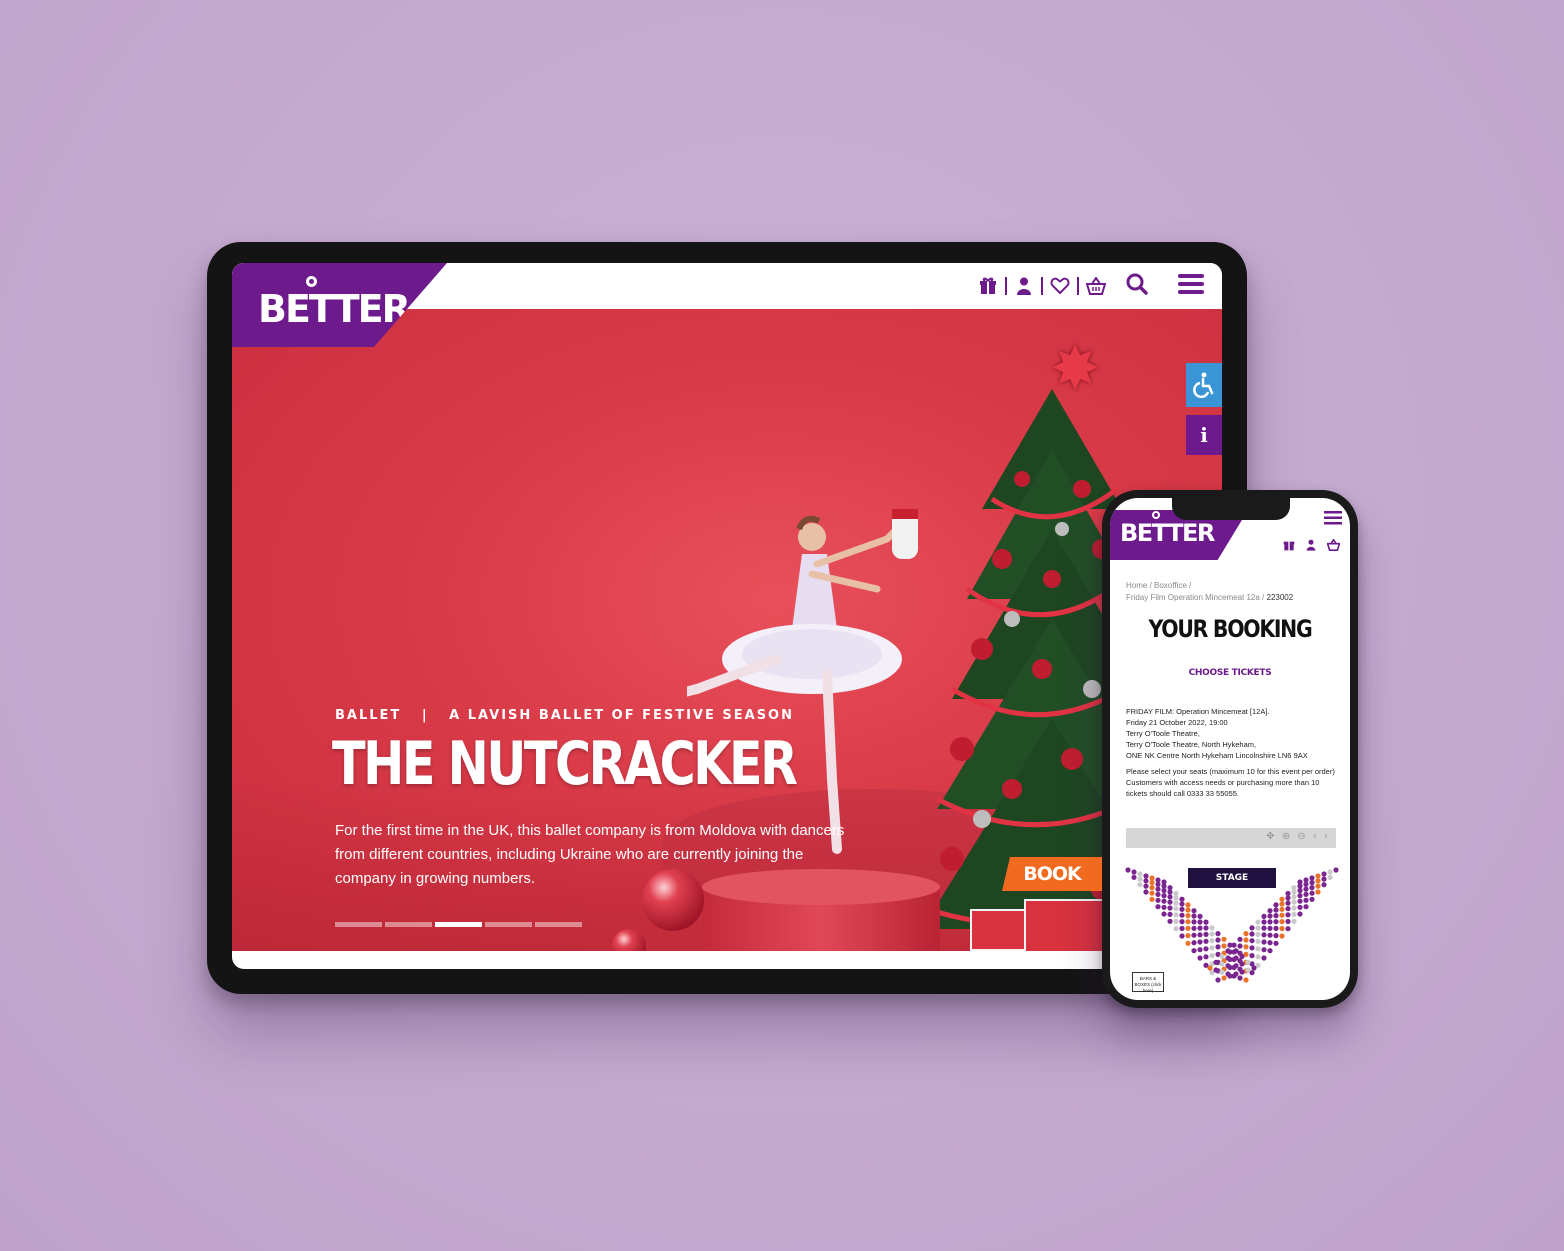  Describe the element at coordinates (1136, 585) in the screenshot. I see `breadcrumb-home: Home` at that location.